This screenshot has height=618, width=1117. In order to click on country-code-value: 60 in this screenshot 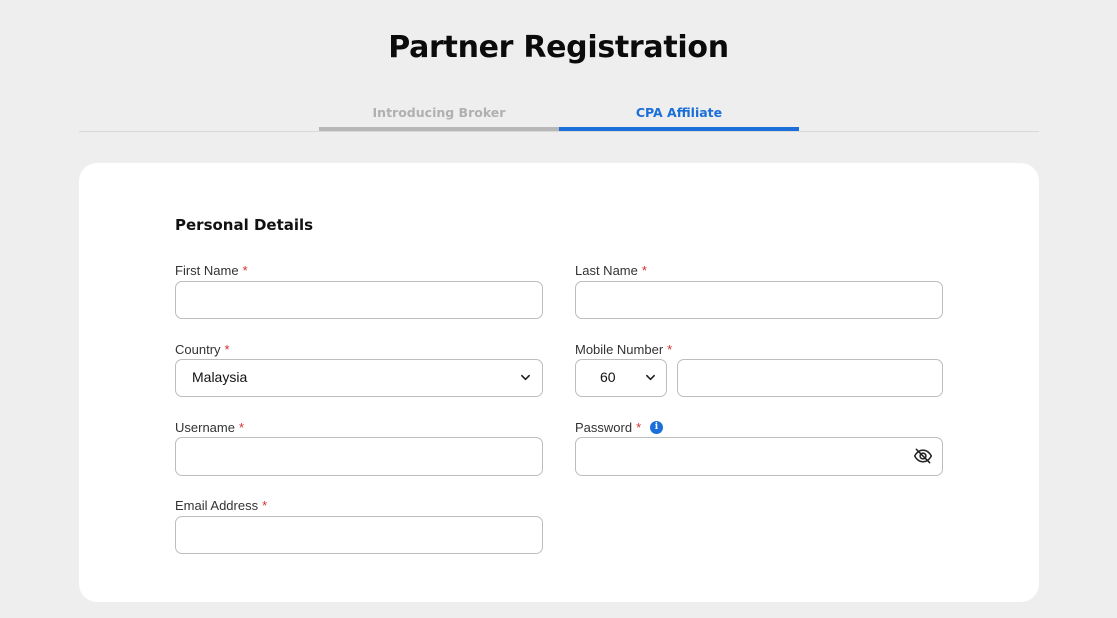, I will do `click(608, 377)`.